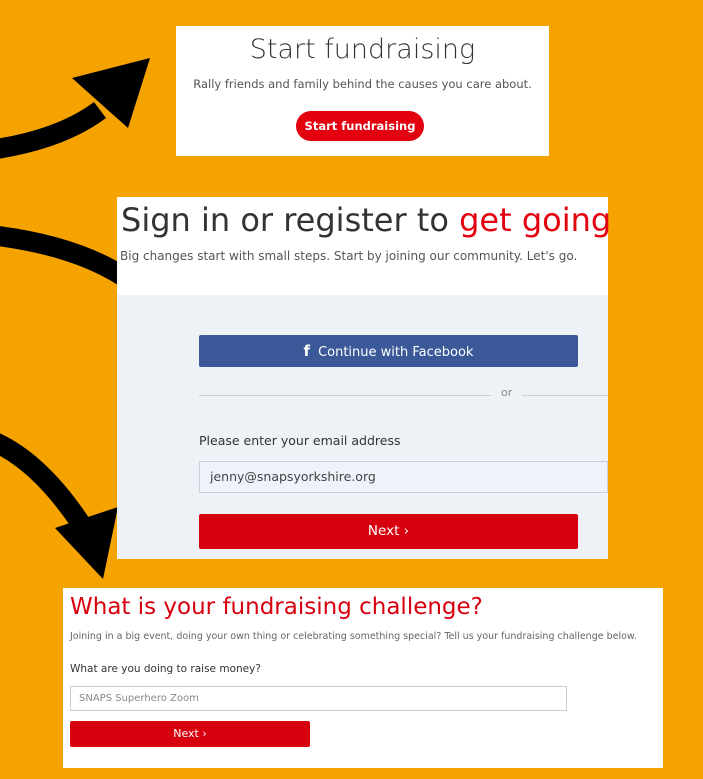 The height and width of the screenshot is (779, 703). I want to click on challenge-question-label: What are you doing to raise money?, so click(165, 669).